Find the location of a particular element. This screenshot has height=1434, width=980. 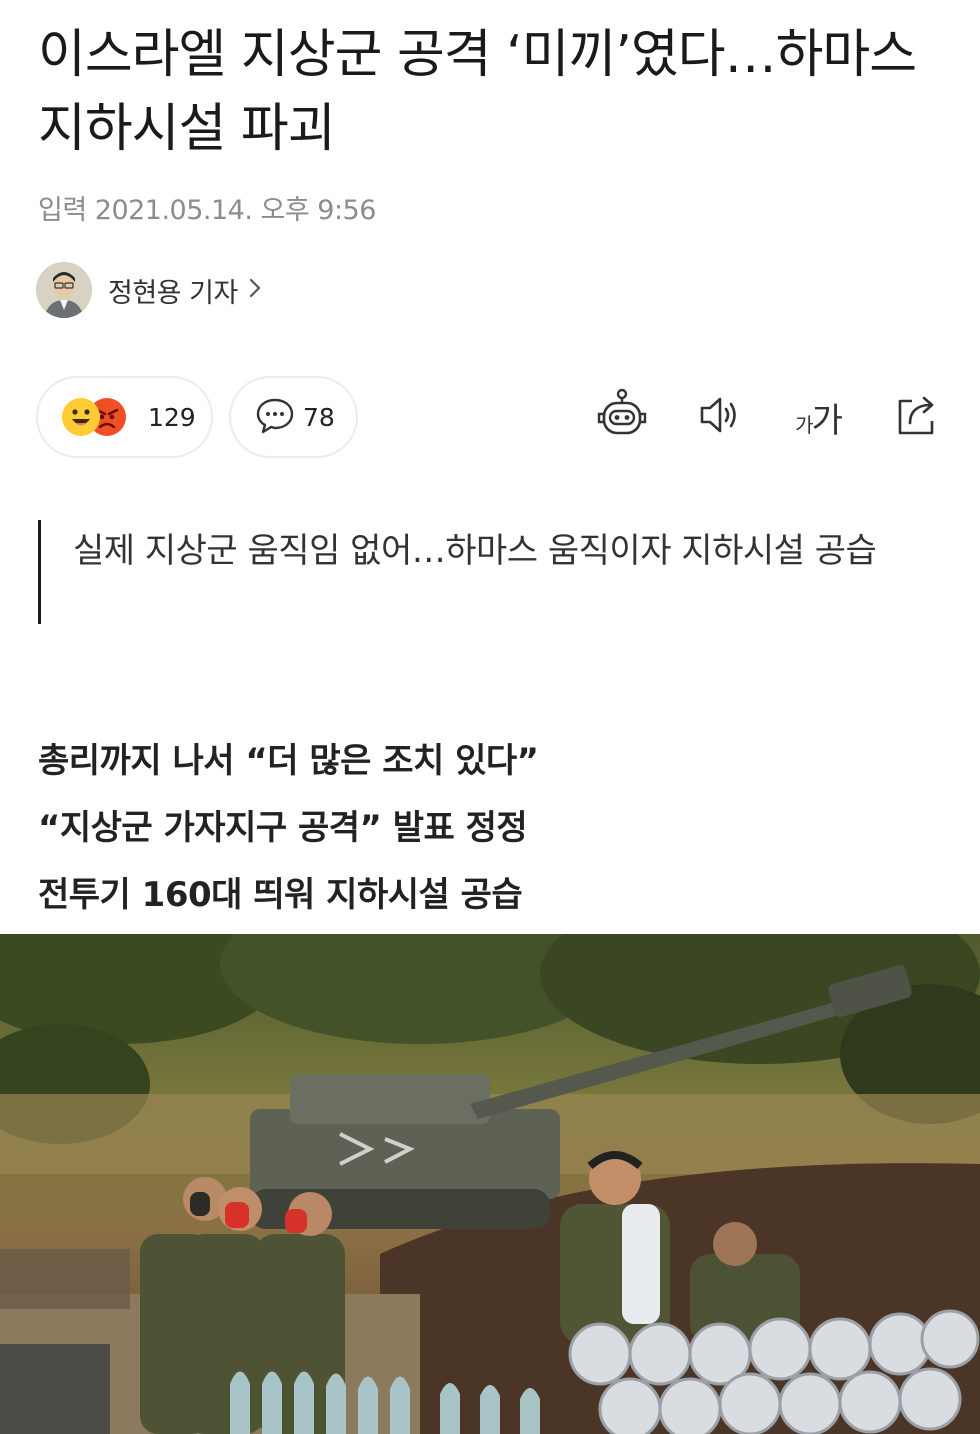

text-to-speech-button is located at coordinates (718, 417).